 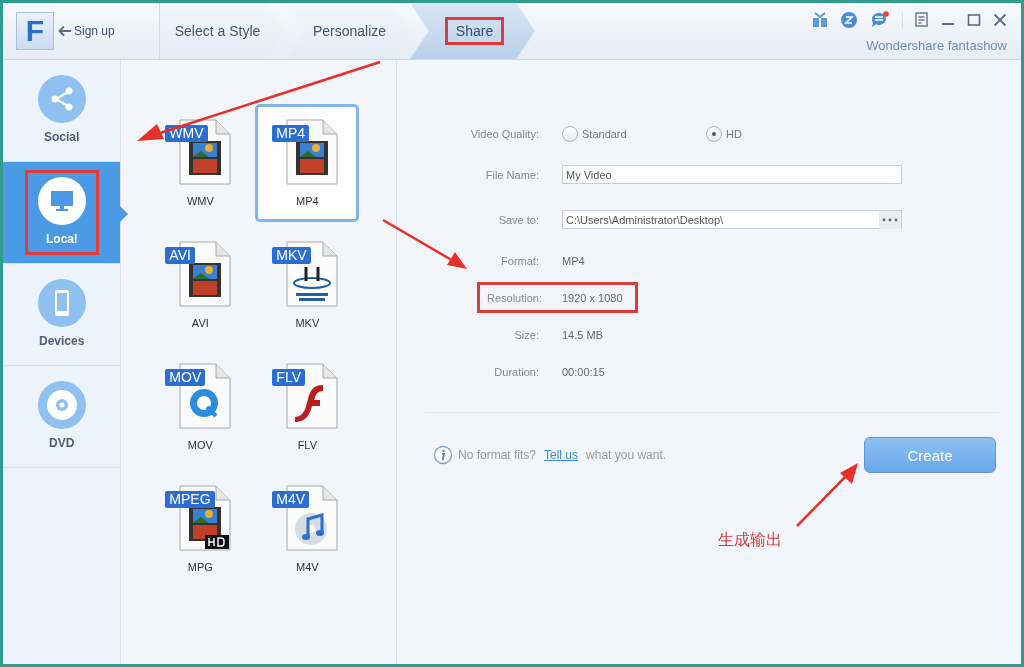 I want to click on field-value: 00:00:15, so click(x=583, y=371).